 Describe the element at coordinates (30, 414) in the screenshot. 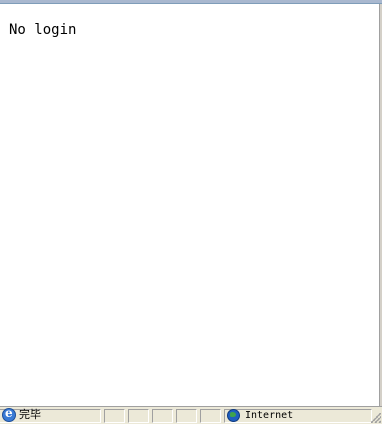

I see `status-text: 完毕` at that location.